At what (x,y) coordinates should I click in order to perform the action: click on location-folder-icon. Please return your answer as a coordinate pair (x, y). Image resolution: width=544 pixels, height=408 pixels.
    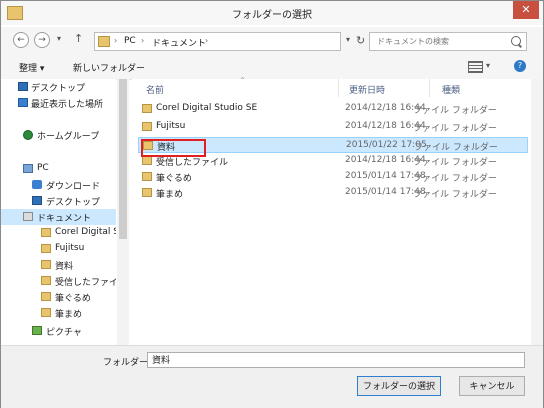
    Looking at the image, I should click on (104, 41).